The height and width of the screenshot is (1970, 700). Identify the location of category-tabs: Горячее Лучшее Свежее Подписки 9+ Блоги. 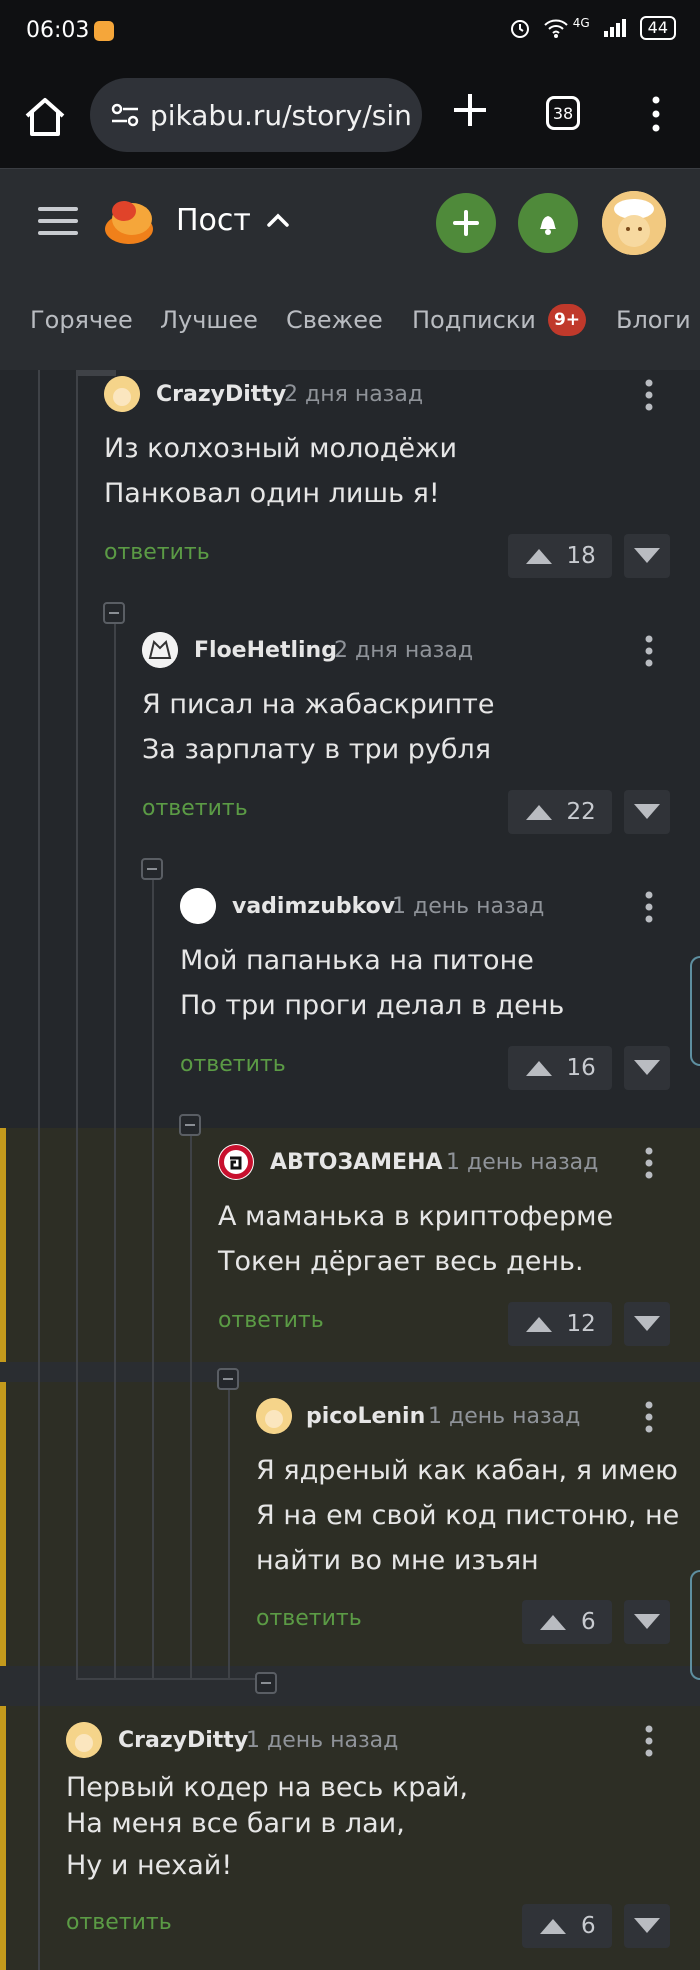
(350, 322).